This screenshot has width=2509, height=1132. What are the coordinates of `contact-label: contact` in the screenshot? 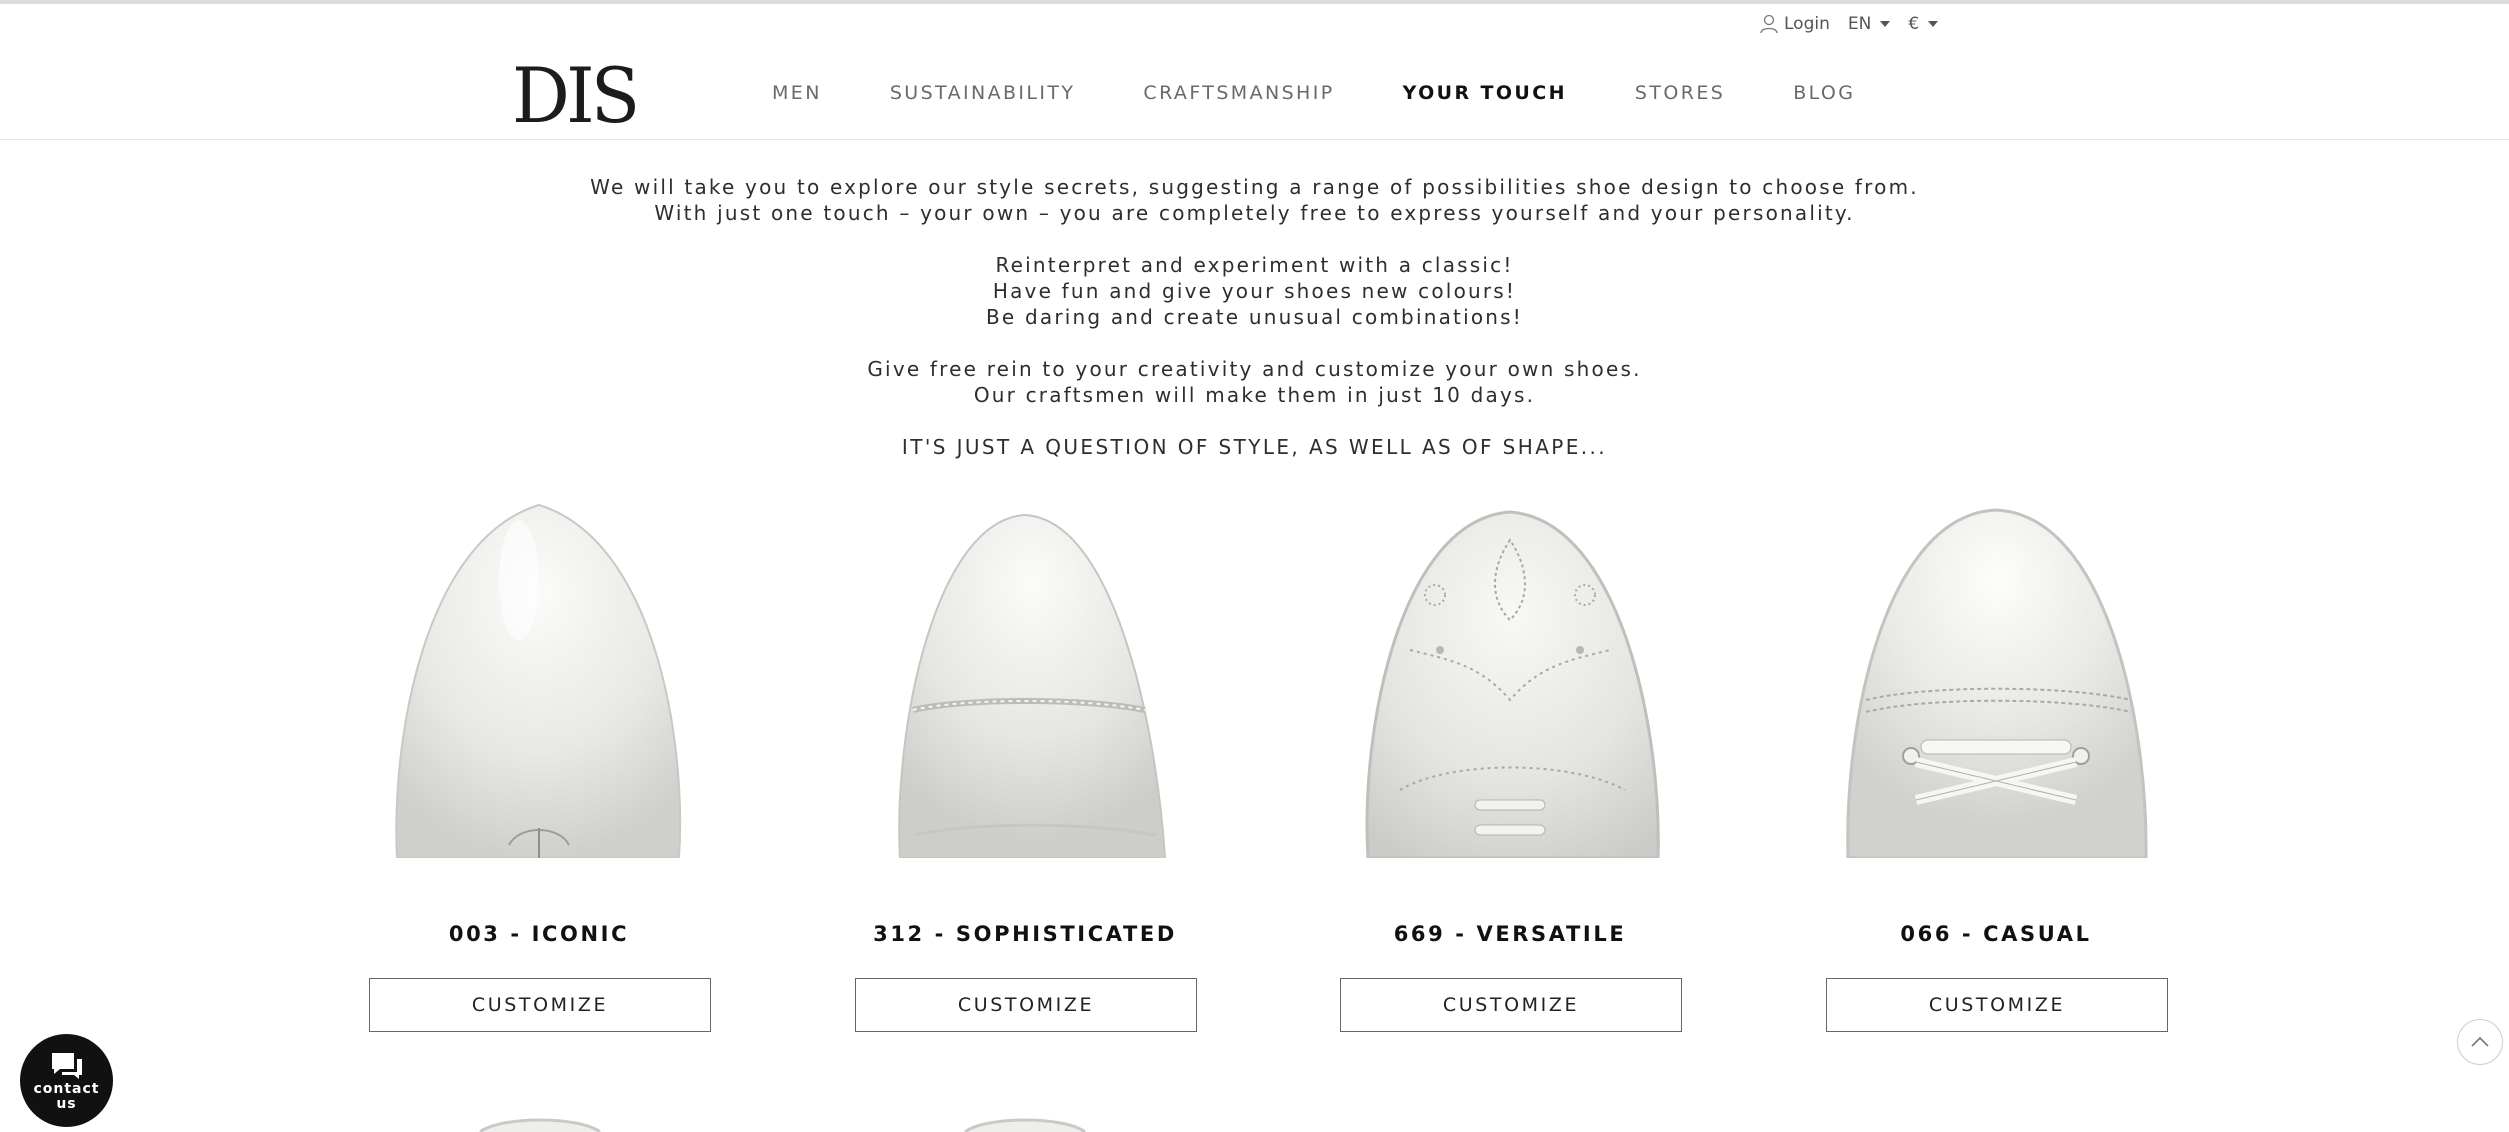 It's located at (66, 1088).